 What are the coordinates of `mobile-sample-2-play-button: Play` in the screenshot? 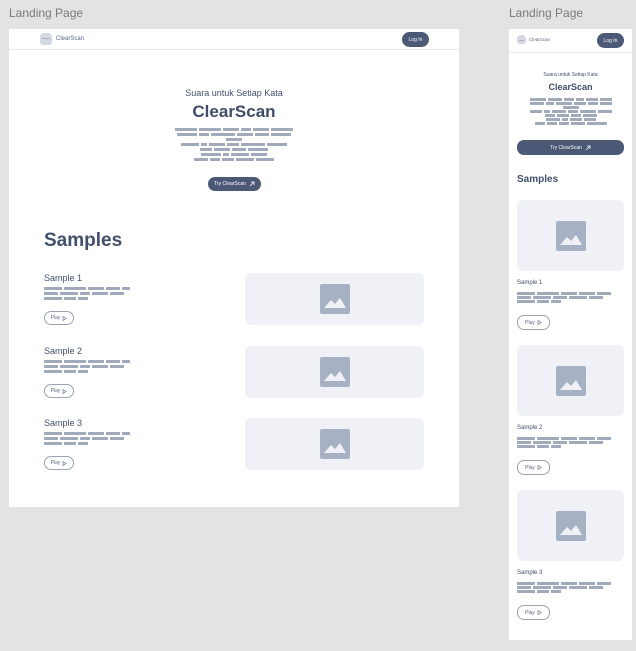 It's located at (533, 467).